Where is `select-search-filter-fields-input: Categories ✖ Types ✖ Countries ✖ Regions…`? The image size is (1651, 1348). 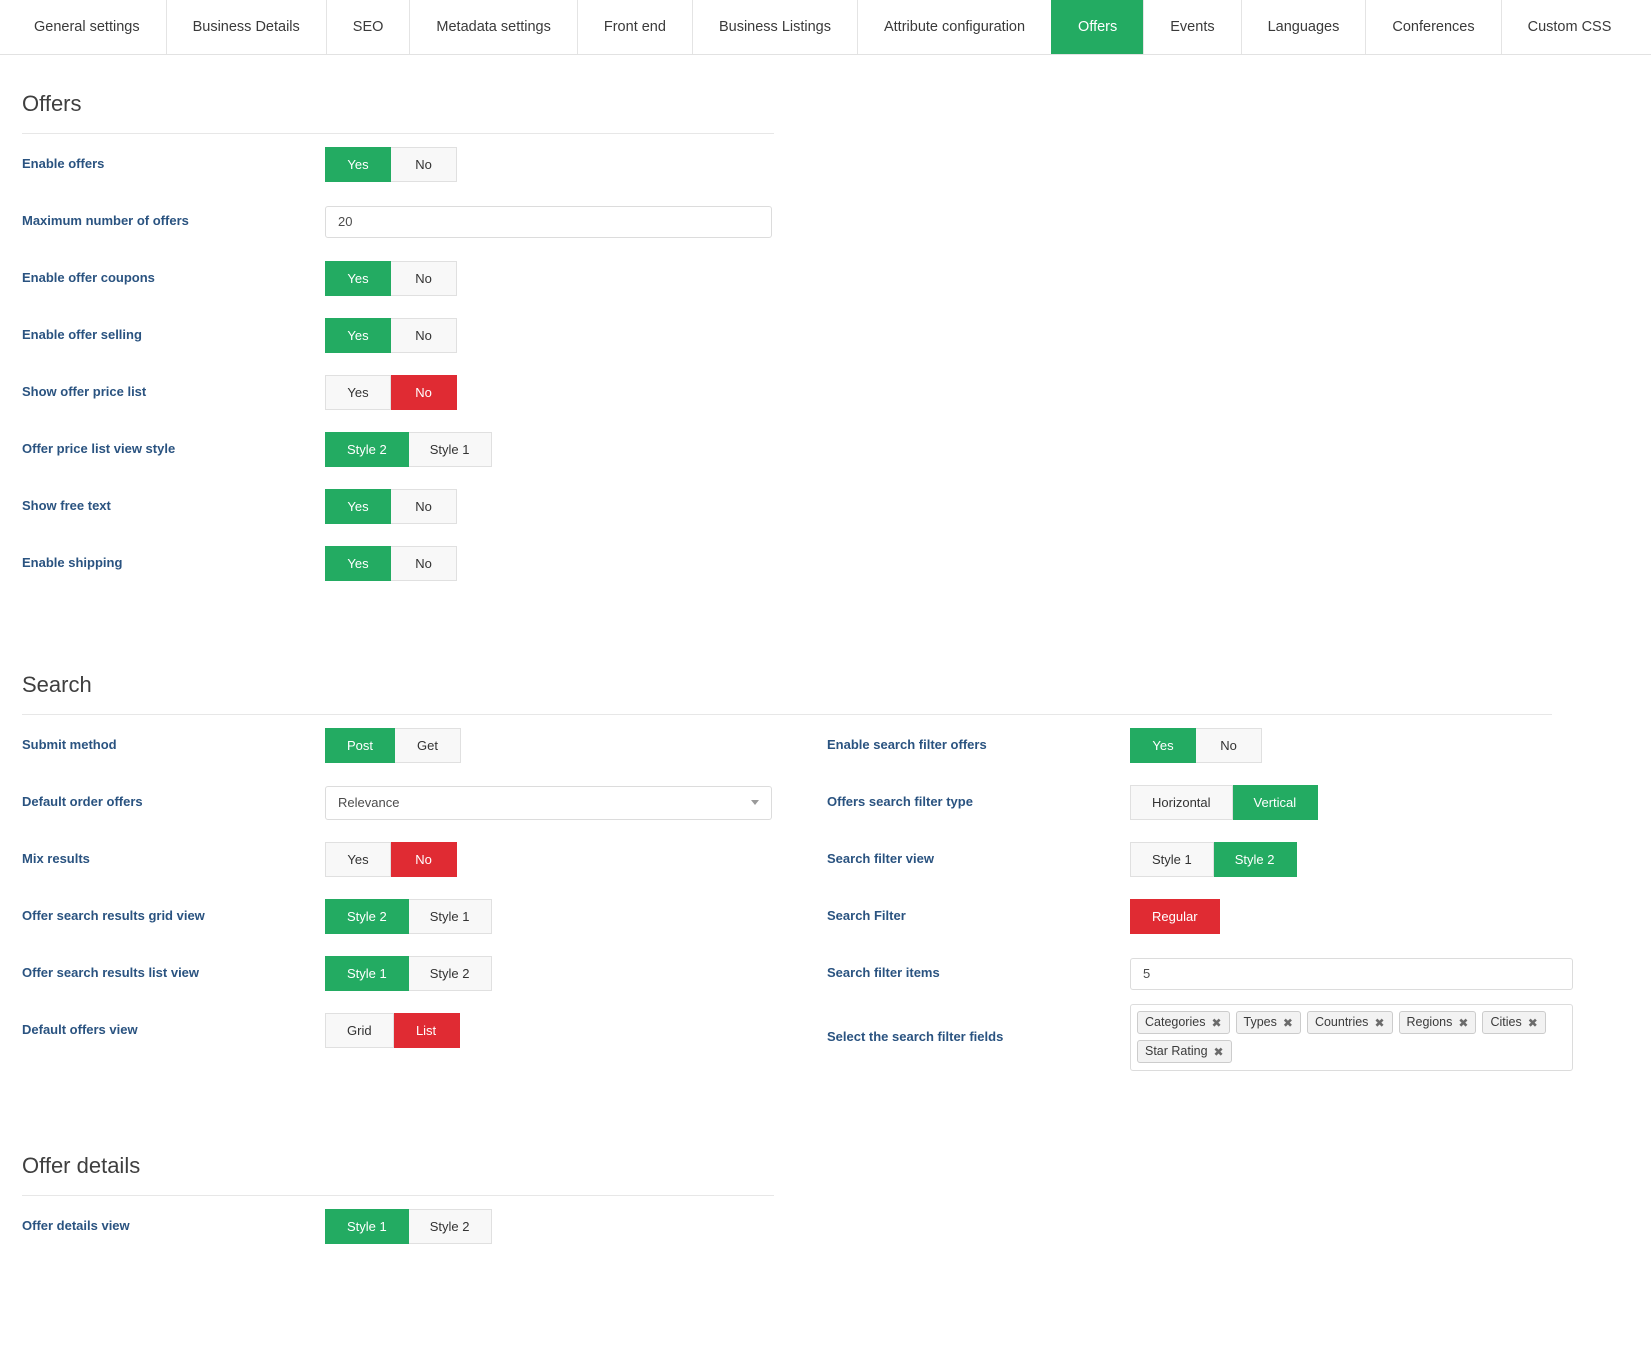
select-search-filter-fields-input: Categories ✖ Types ✖ Countries ✖ Regions… is located at coordinates (1351, 1037).